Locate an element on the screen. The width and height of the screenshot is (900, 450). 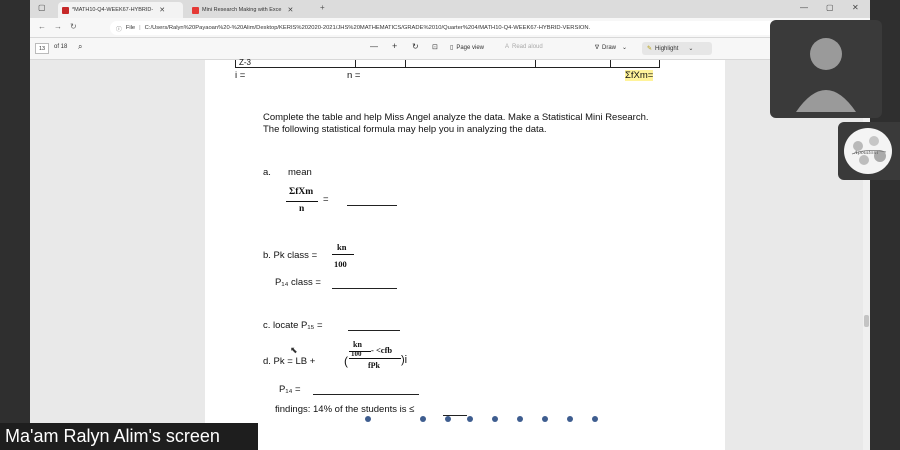
highlight-label: Highlight is located at coordinates (667, 48).